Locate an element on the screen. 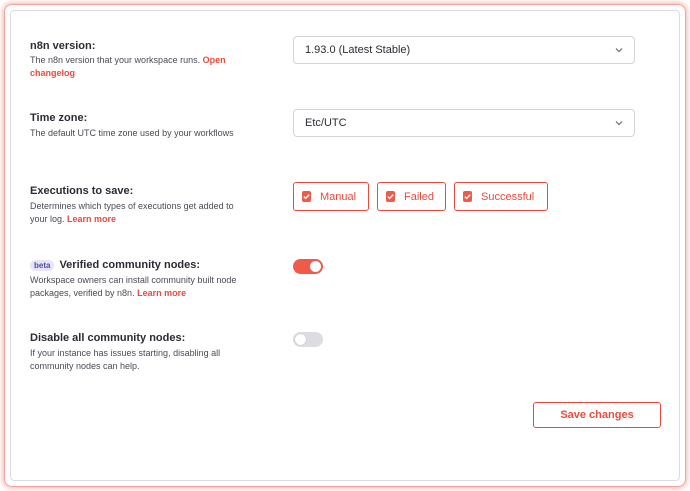  disable-nodes-label: Disable all community nodes: is located at coordinates (108, 338).